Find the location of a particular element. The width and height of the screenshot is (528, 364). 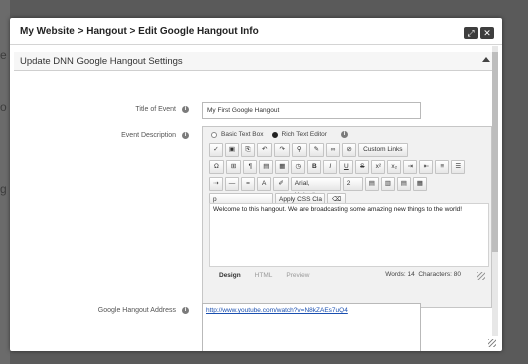

table-icon: ⊞ is located at coordinates (233, 167).